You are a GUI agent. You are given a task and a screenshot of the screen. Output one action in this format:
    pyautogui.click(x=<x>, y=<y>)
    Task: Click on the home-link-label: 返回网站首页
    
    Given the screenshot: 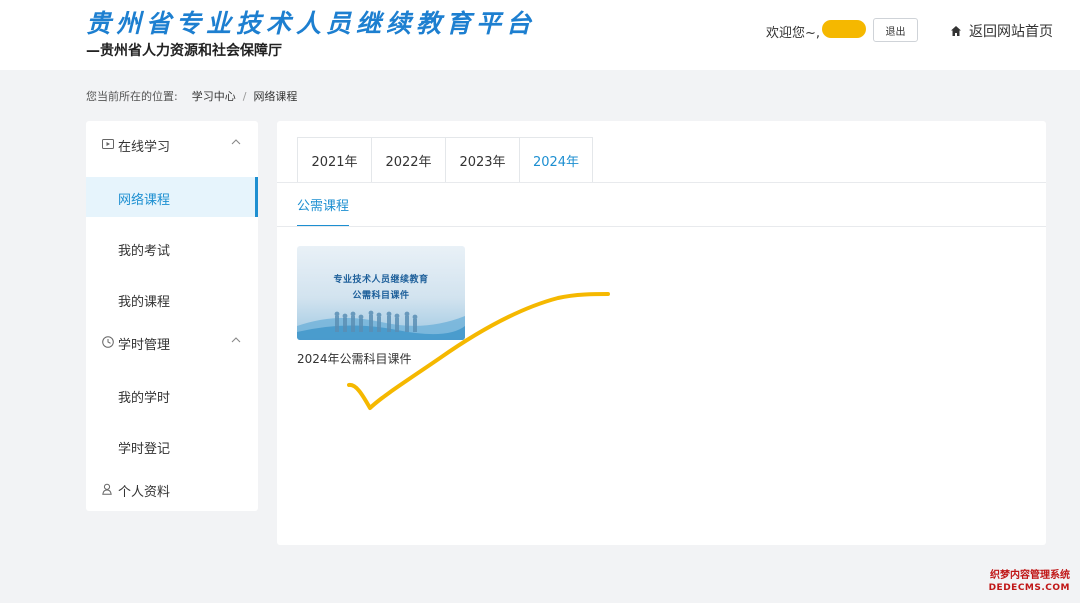 What is the action you would take?
    pyautogui.click(x=1011, y=32)
    